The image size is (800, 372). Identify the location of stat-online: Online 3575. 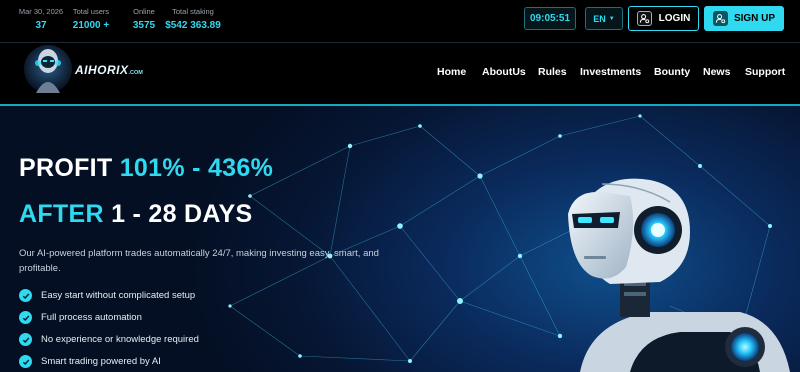
(144, 19).